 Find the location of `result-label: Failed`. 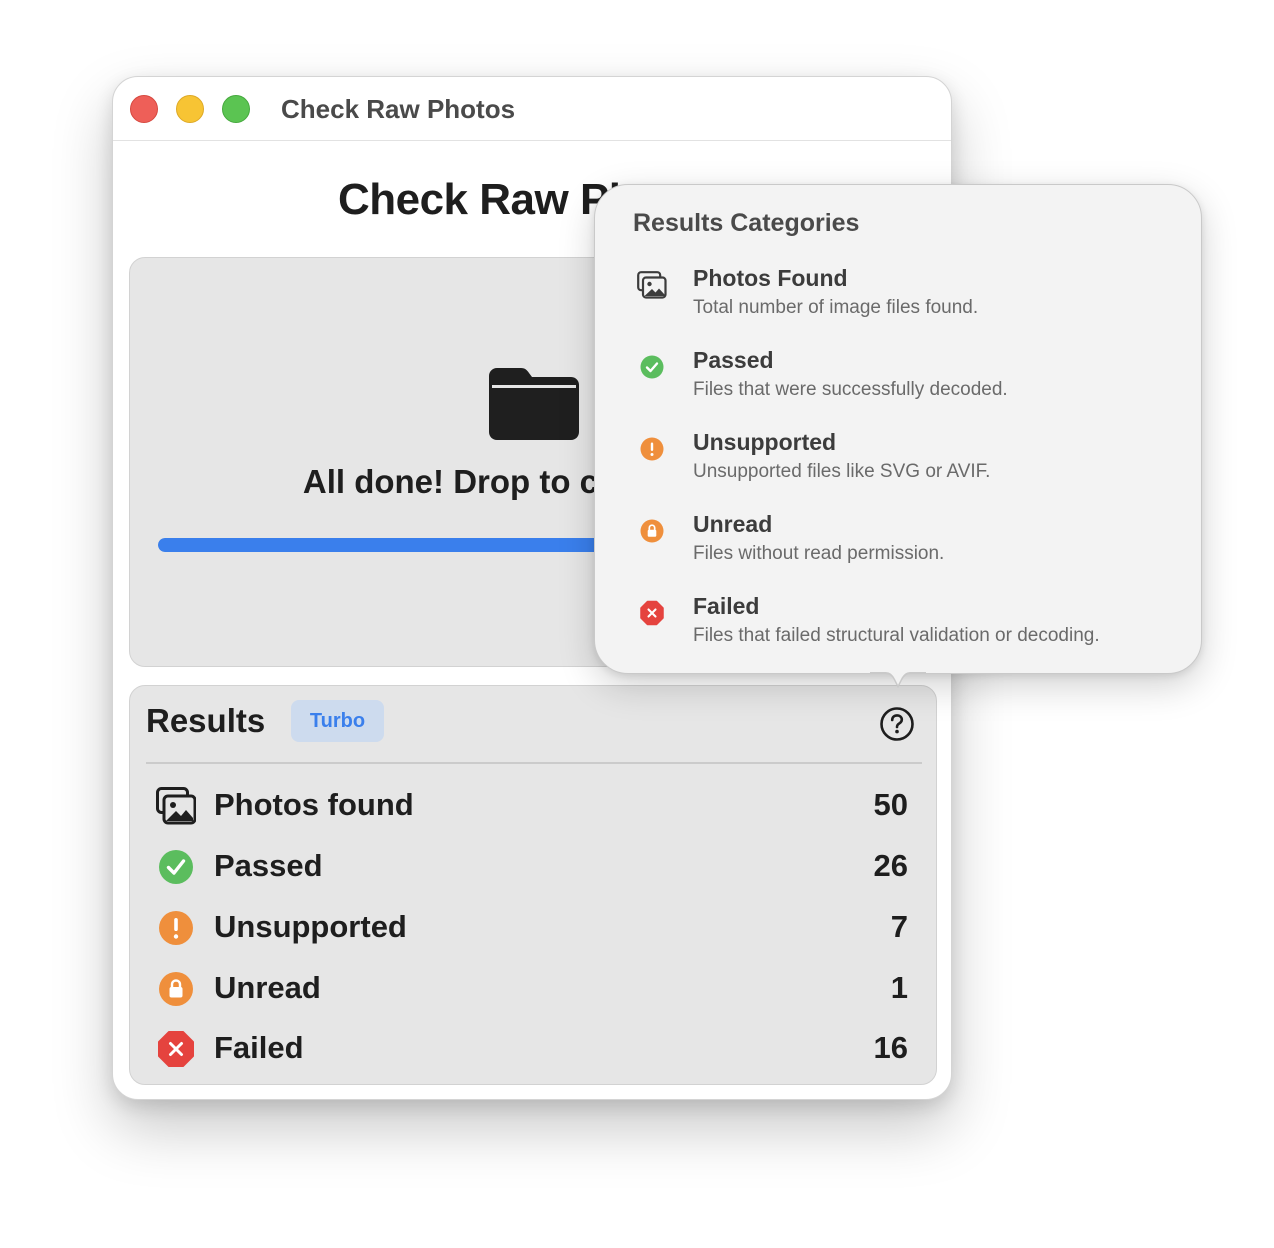

result-label: Failed is located at coordinates (259, 1047).